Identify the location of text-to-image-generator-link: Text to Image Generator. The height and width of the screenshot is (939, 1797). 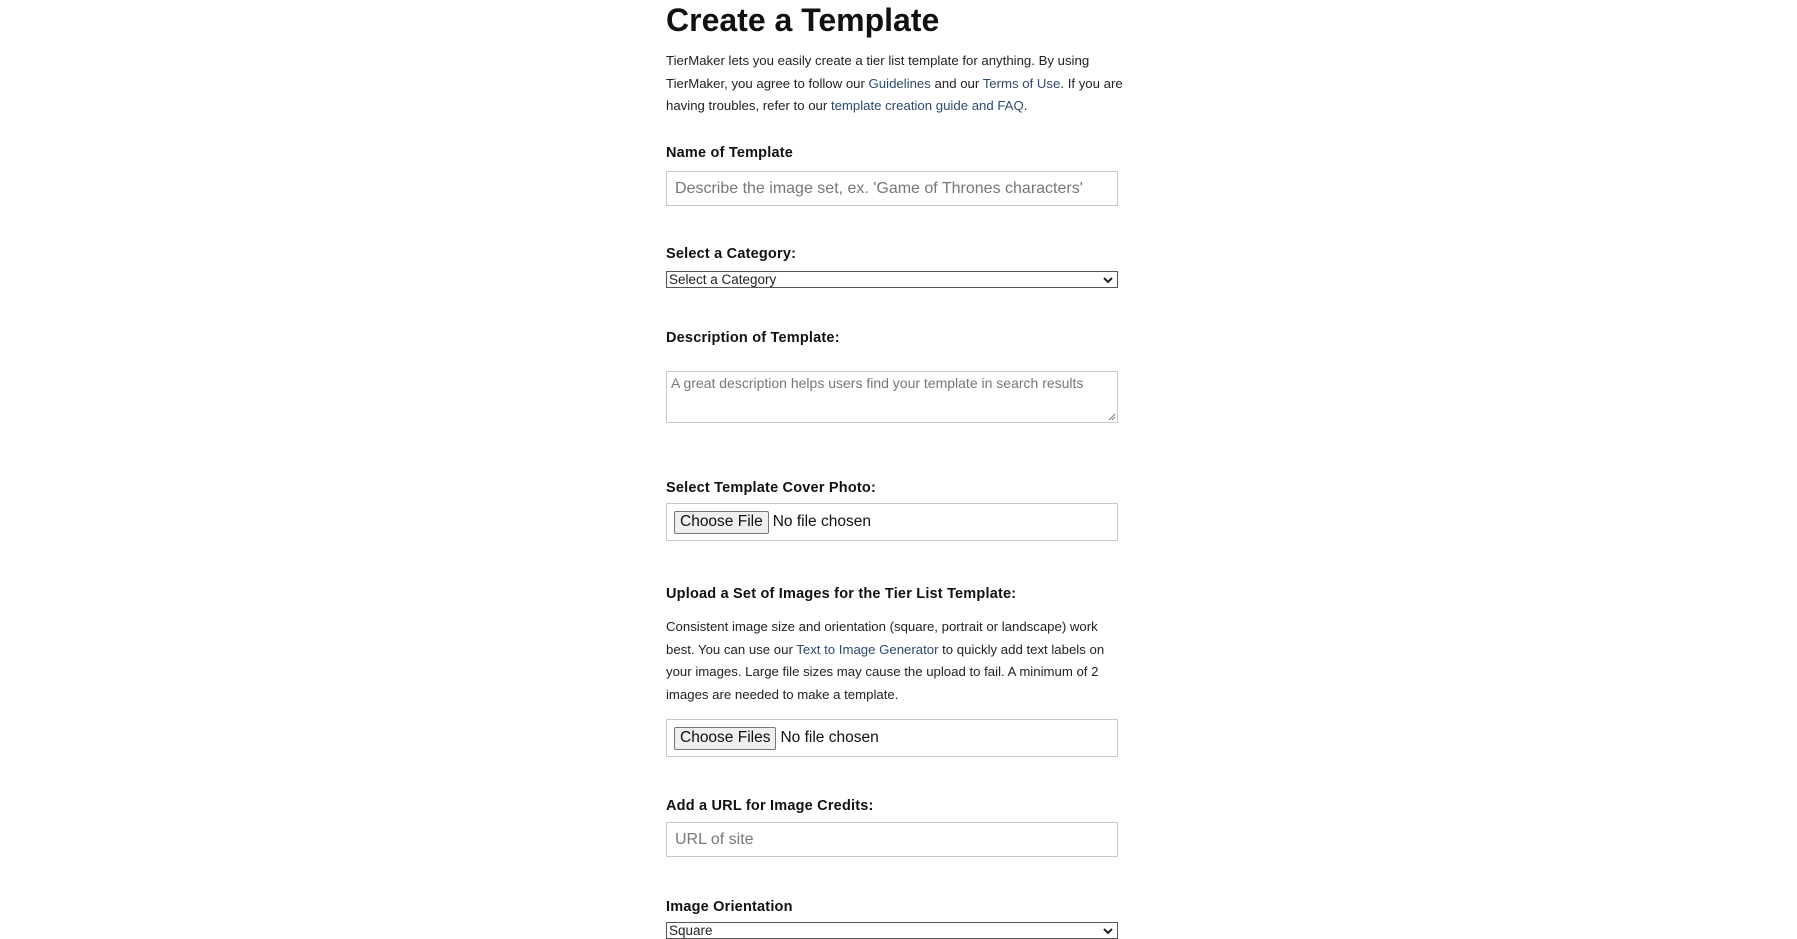
(867, 649).